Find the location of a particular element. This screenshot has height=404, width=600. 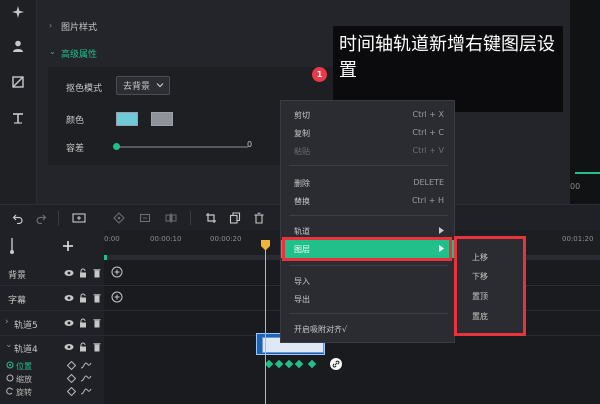

left-sidebar is located at coordinates (18, 102).